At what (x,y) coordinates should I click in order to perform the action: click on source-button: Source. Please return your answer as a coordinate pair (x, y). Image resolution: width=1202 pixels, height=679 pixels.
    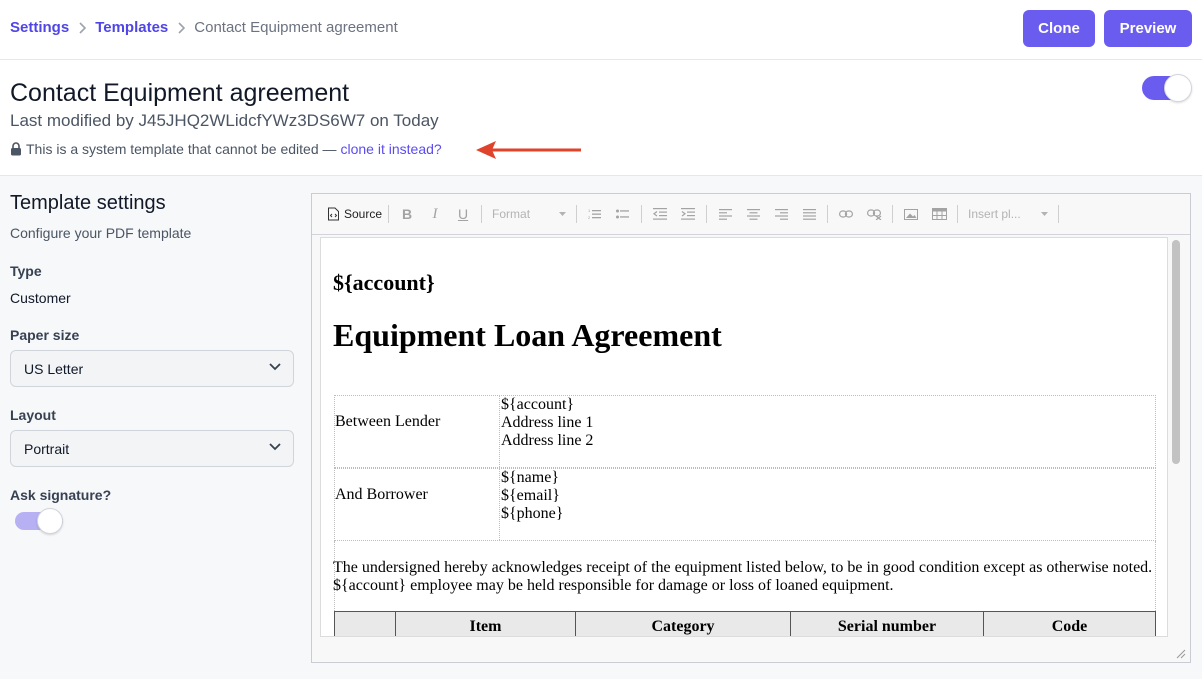
    Looking at the image, I should click on (354, 214).